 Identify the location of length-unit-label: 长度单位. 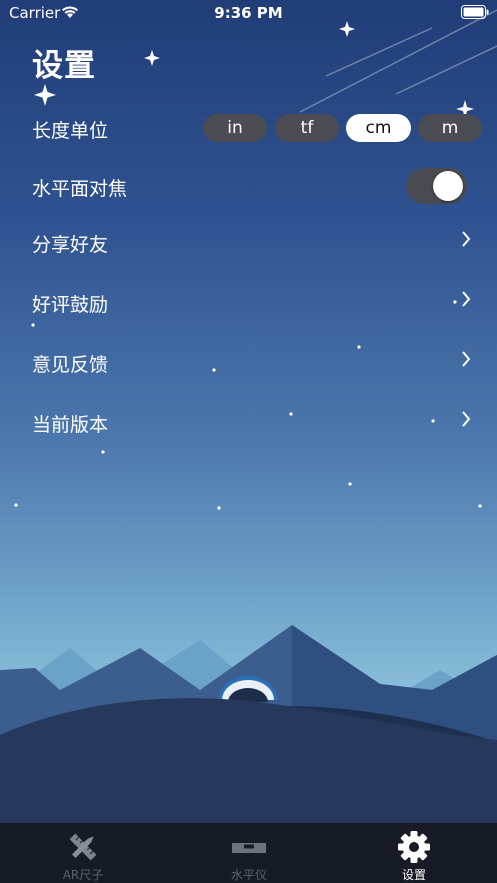
(70, 131).